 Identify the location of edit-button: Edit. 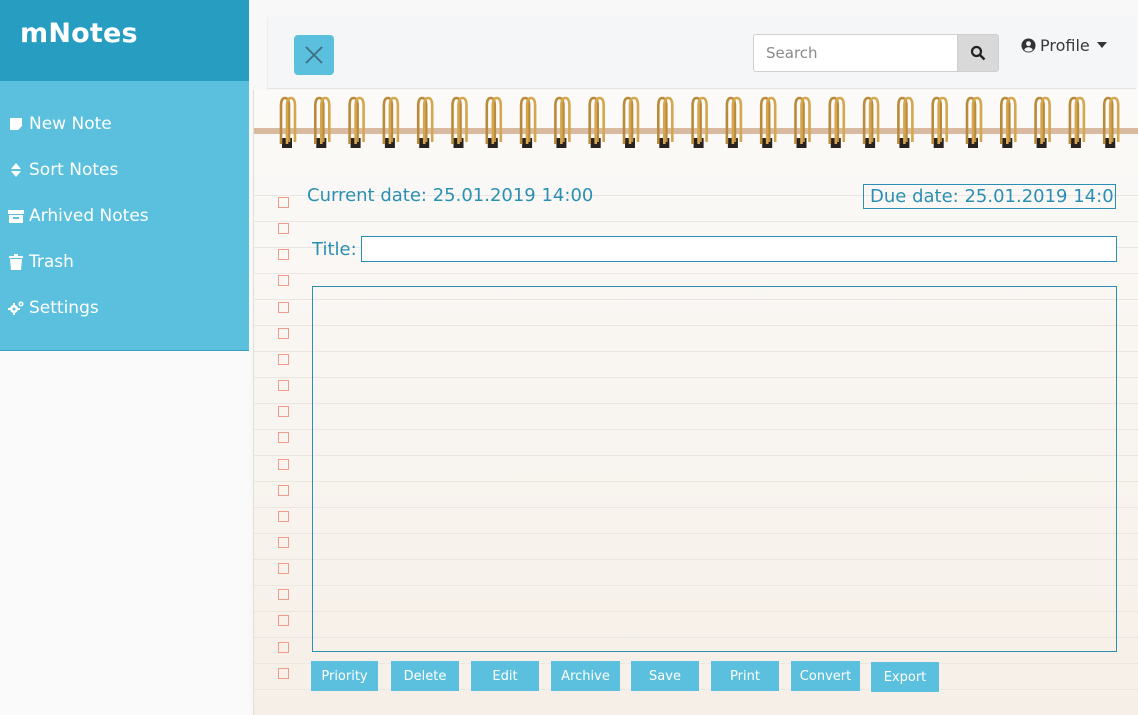
(505, 676).